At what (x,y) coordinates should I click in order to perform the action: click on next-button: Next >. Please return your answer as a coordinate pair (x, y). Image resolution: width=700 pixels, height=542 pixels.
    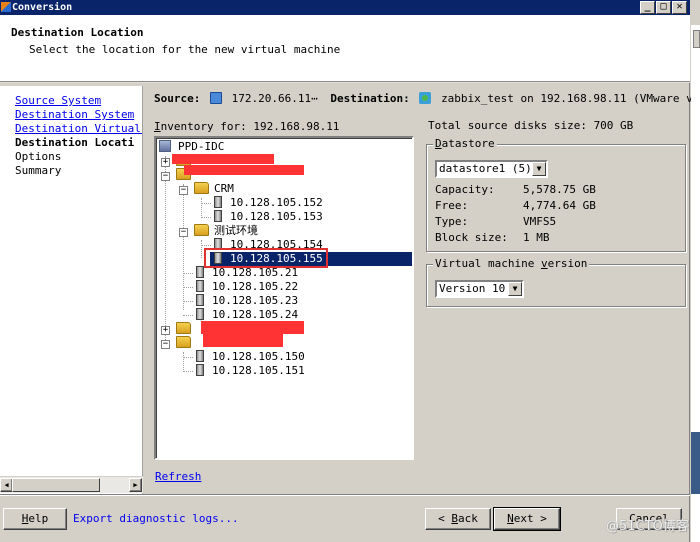
    Looking at the image, I should click on (527, 519).